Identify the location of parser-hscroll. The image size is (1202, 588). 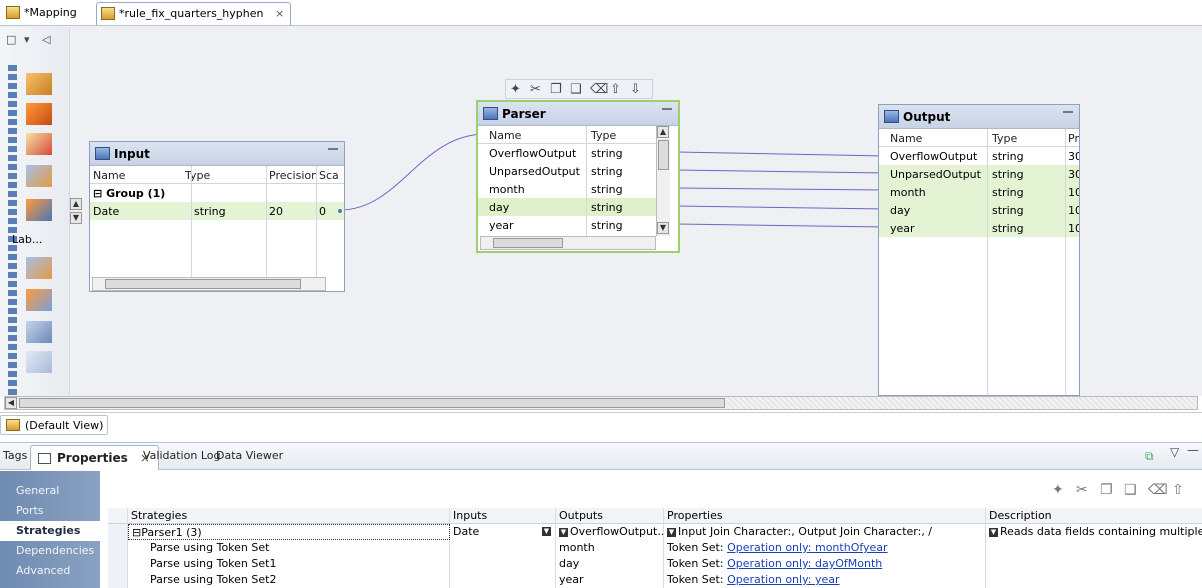
(568, 243).